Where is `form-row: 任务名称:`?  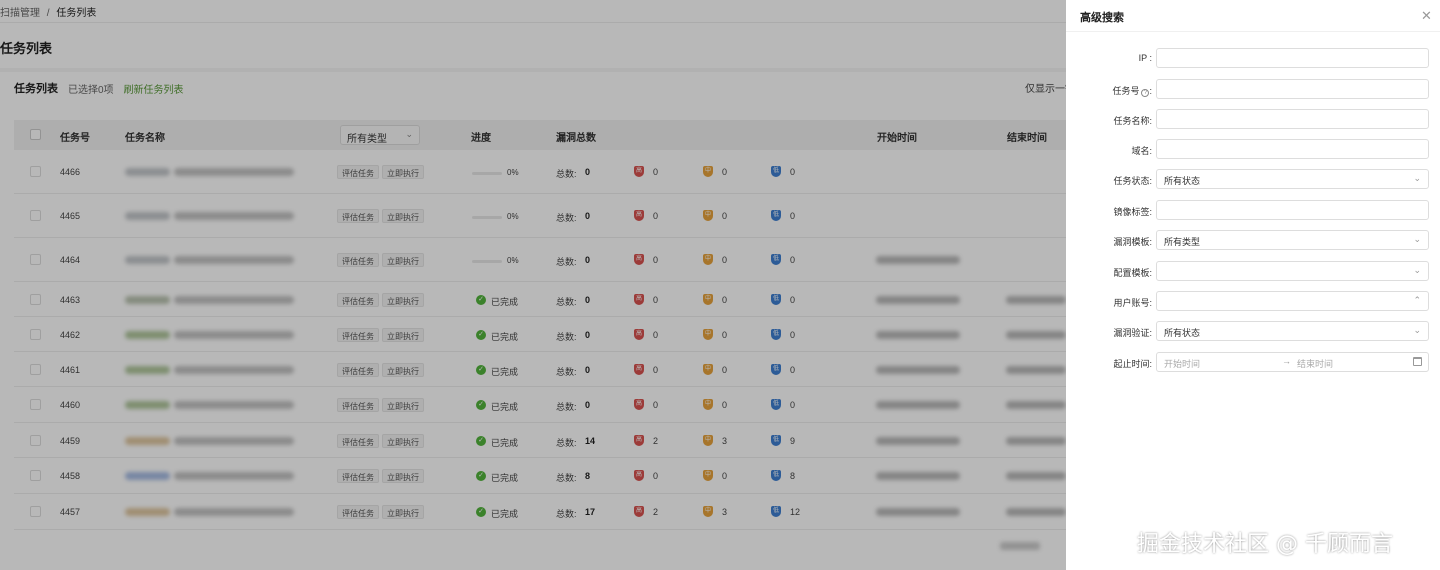
form-row: 任务名称: is located at coordinates (1253, 119).